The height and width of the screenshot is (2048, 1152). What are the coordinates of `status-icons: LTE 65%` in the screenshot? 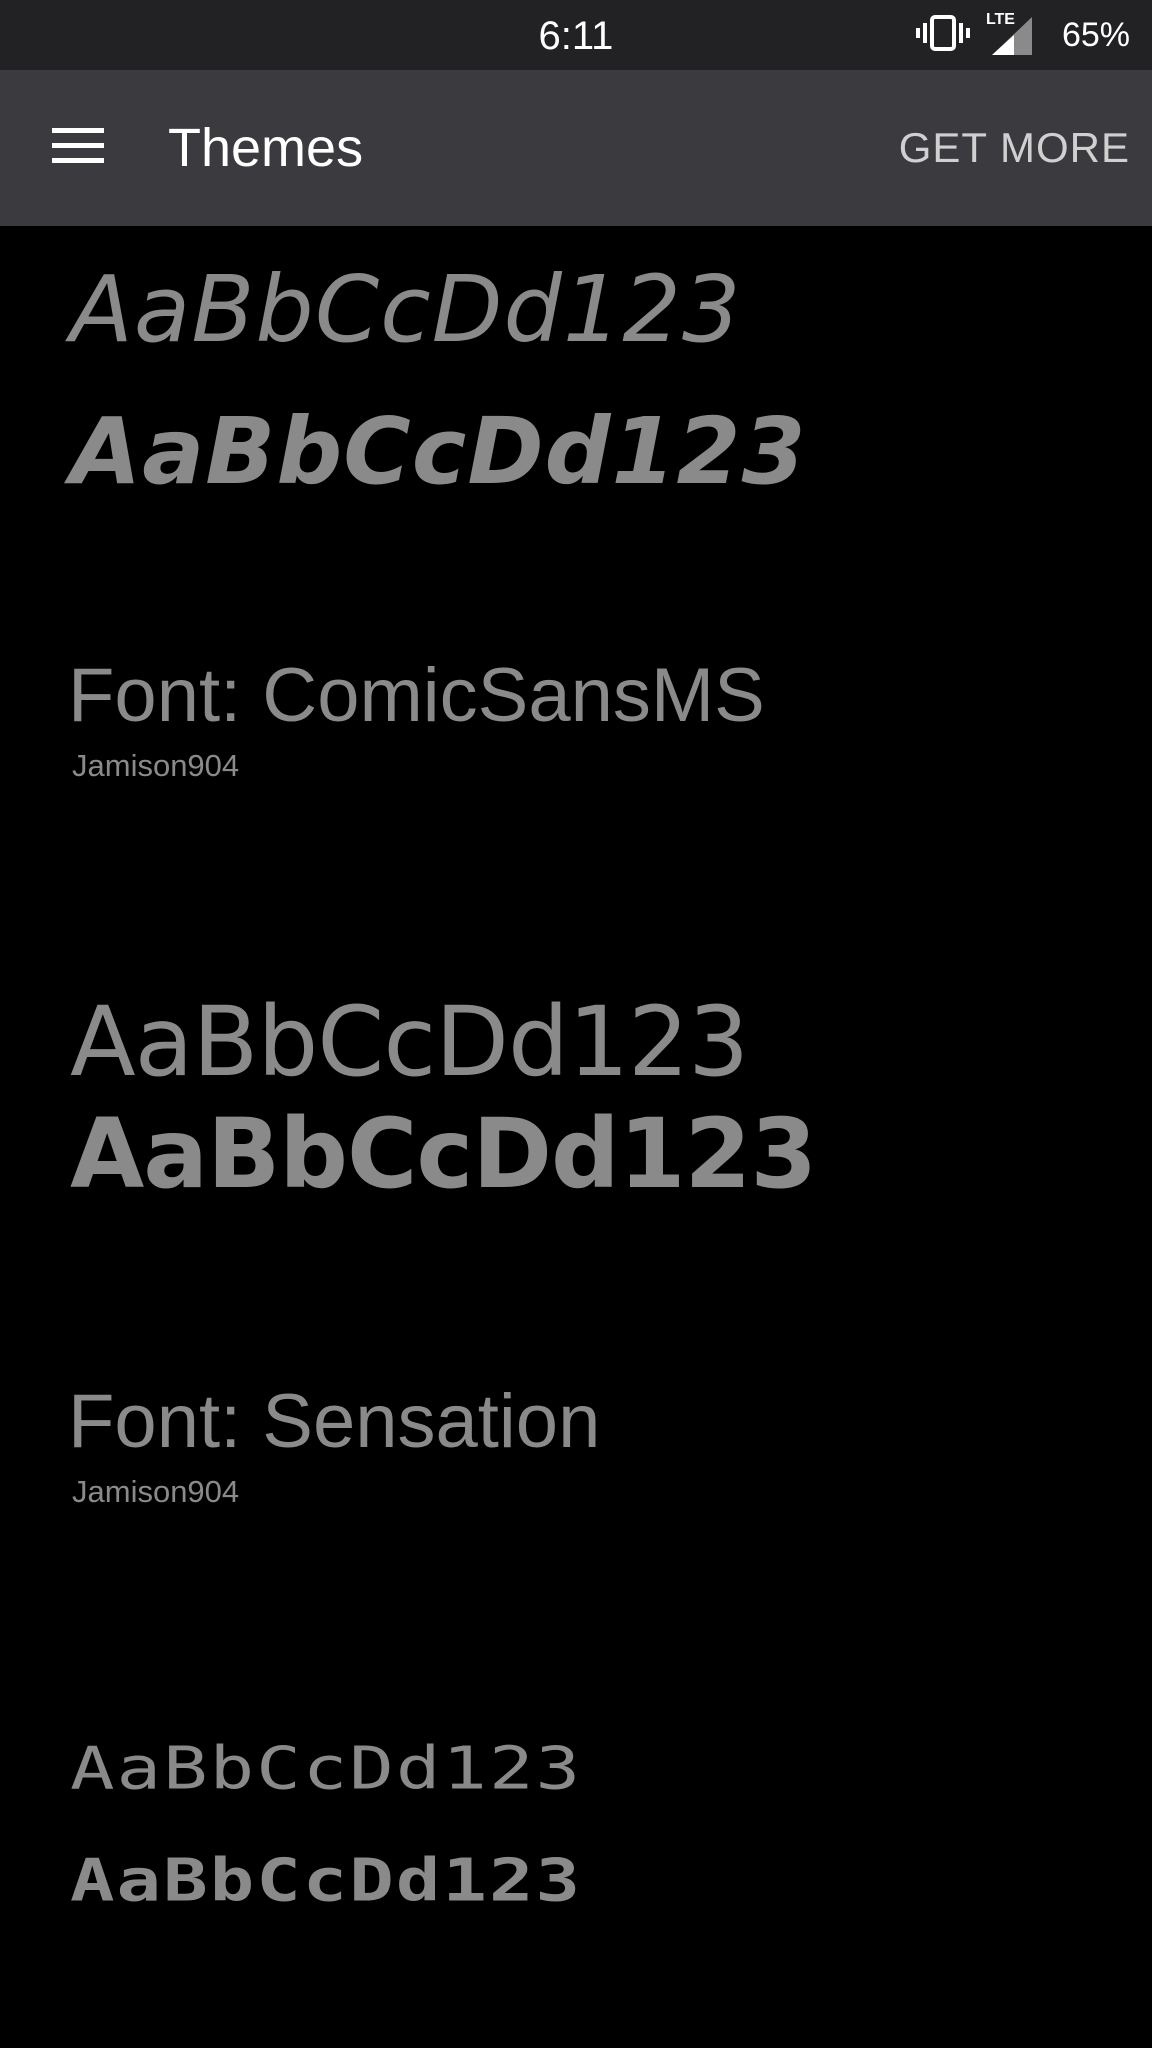 It's located at (1022, 35).